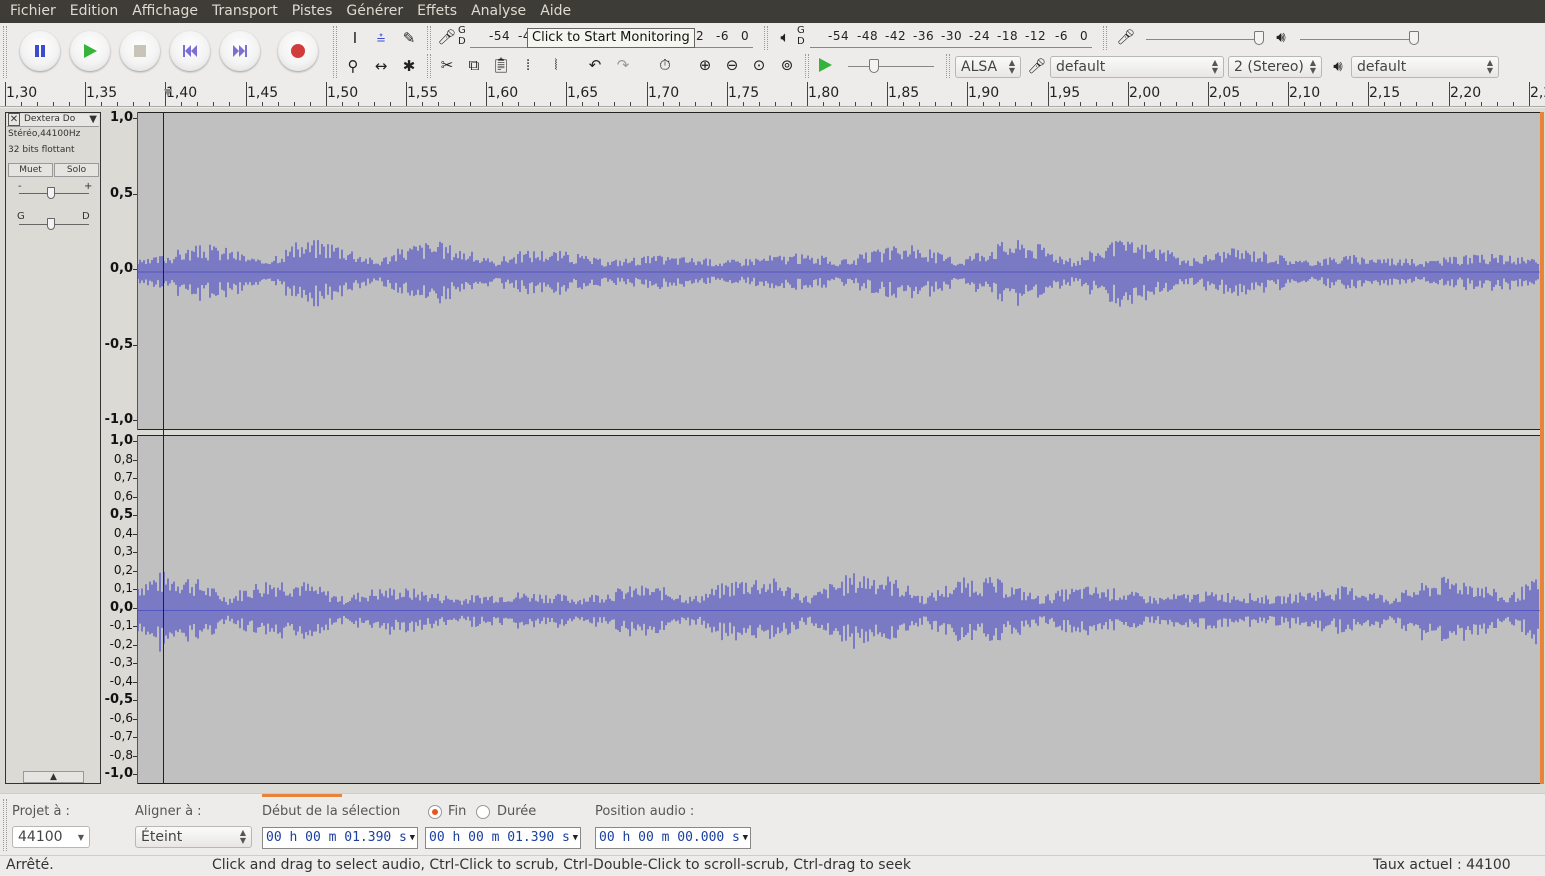  I want to click on output-volume-slider, so click(1359, 39).